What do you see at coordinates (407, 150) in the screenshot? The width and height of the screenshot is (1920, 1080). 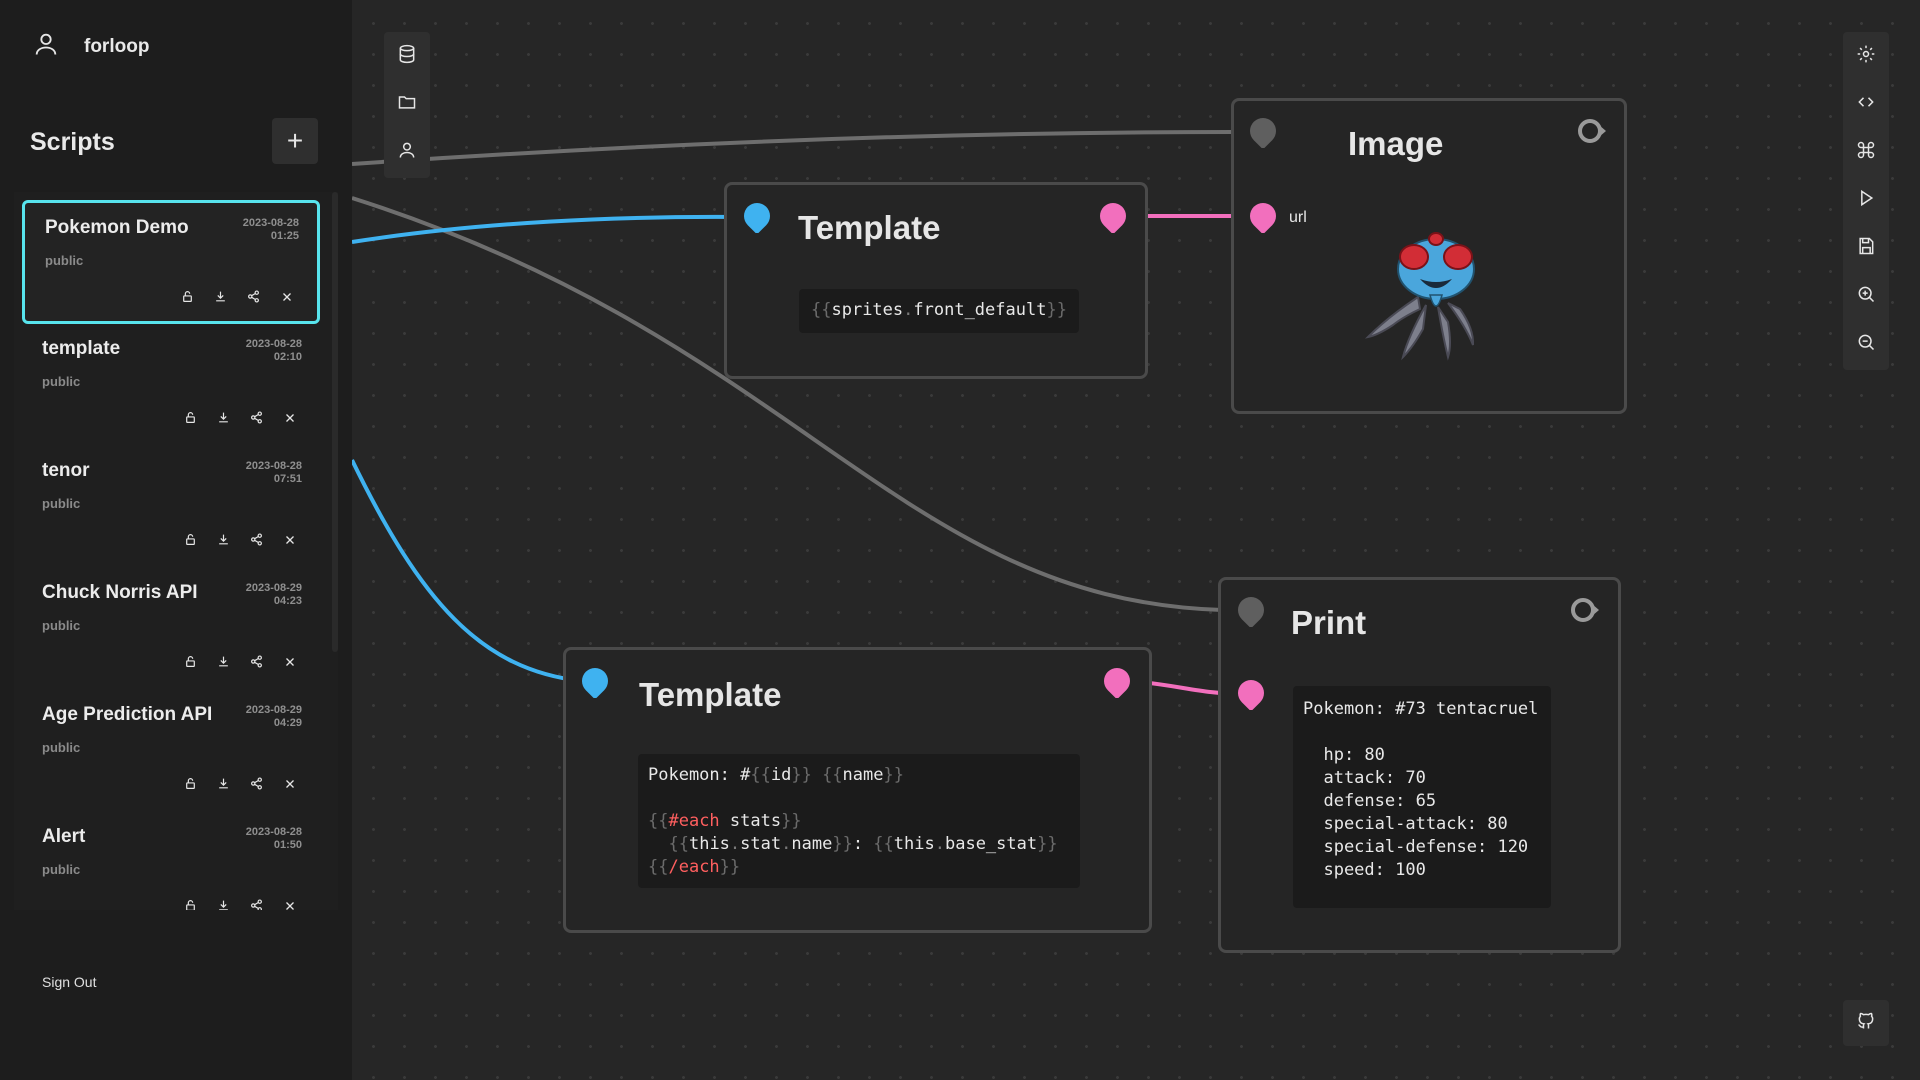 I see `user-icon` at bounding box center [407, 150].